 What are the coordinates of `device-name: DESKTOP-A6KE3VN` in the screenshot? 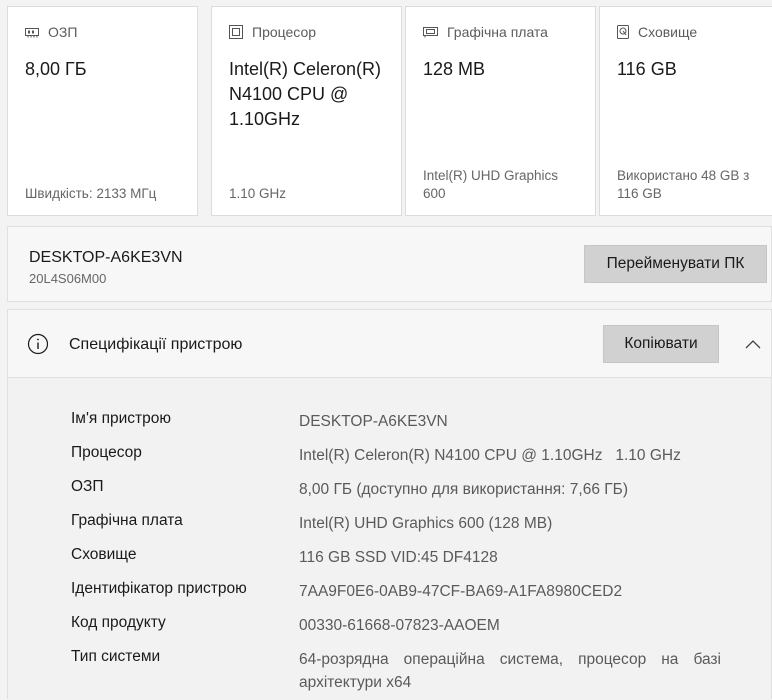 It's located at (106, 257).